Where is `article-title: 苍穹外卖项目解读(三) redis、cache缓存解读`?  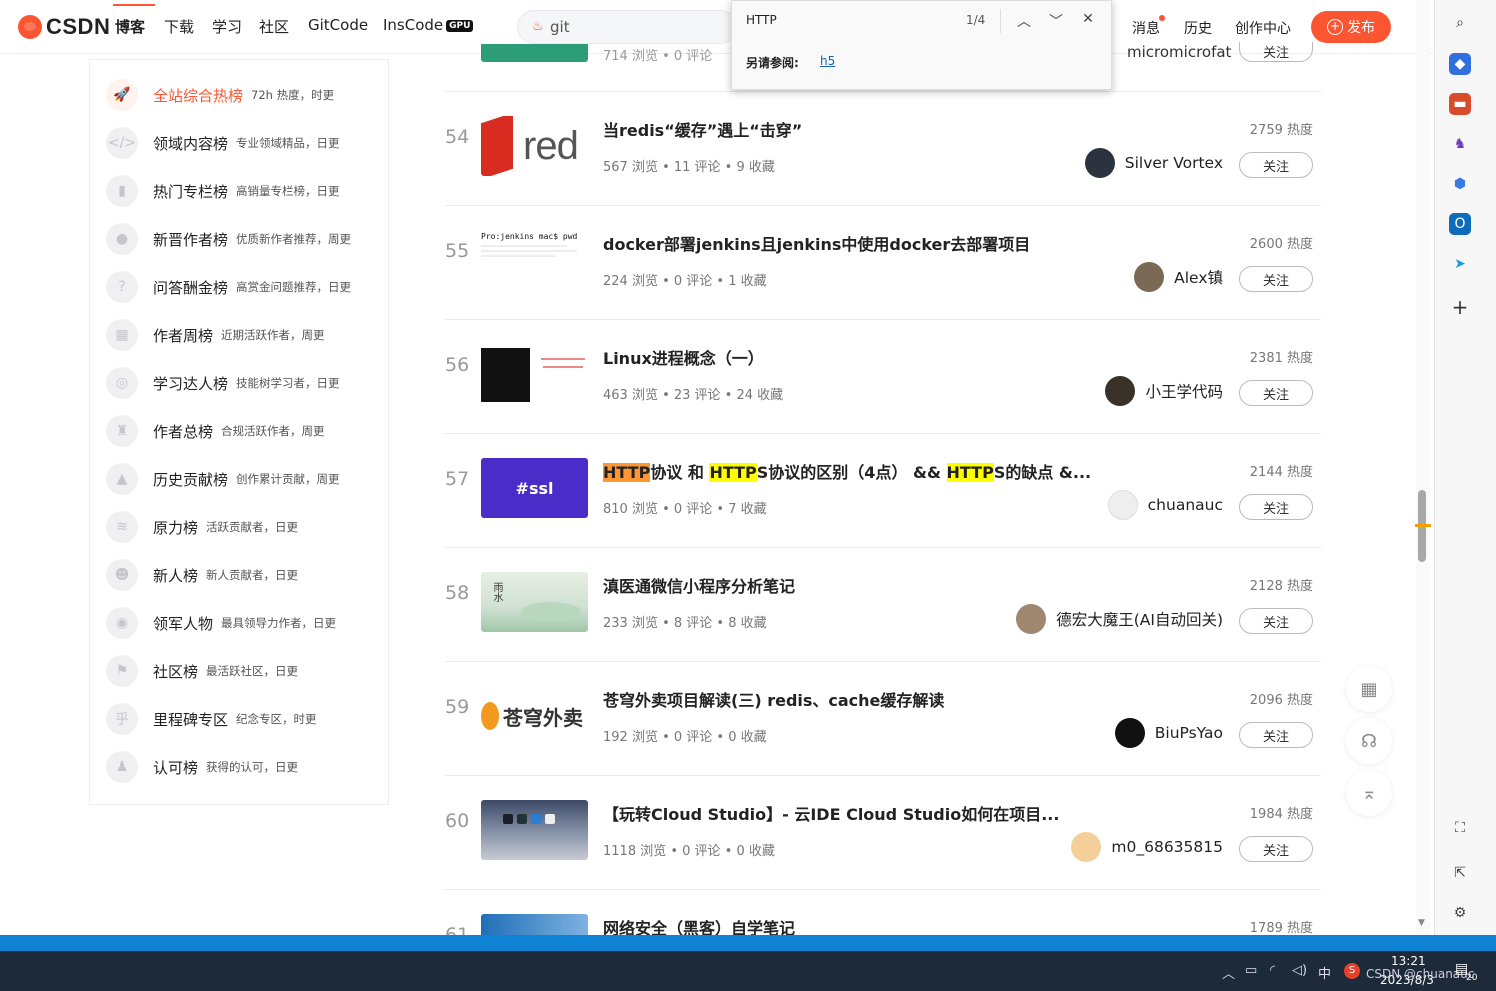
article-title: 苍穹外卖项目解读(三) redis、cache缓存解读 is located at coordinates (773, 699).